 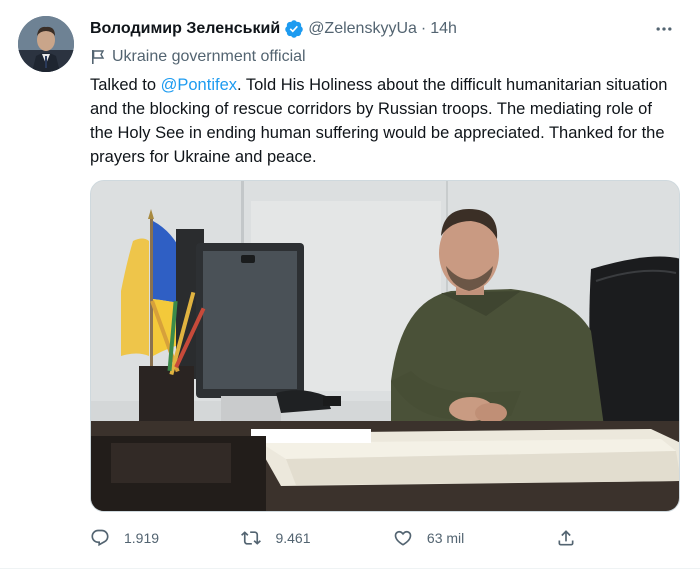 I want to click on author-handle: @ZelenskyyUa, so click(x=362, y=29).